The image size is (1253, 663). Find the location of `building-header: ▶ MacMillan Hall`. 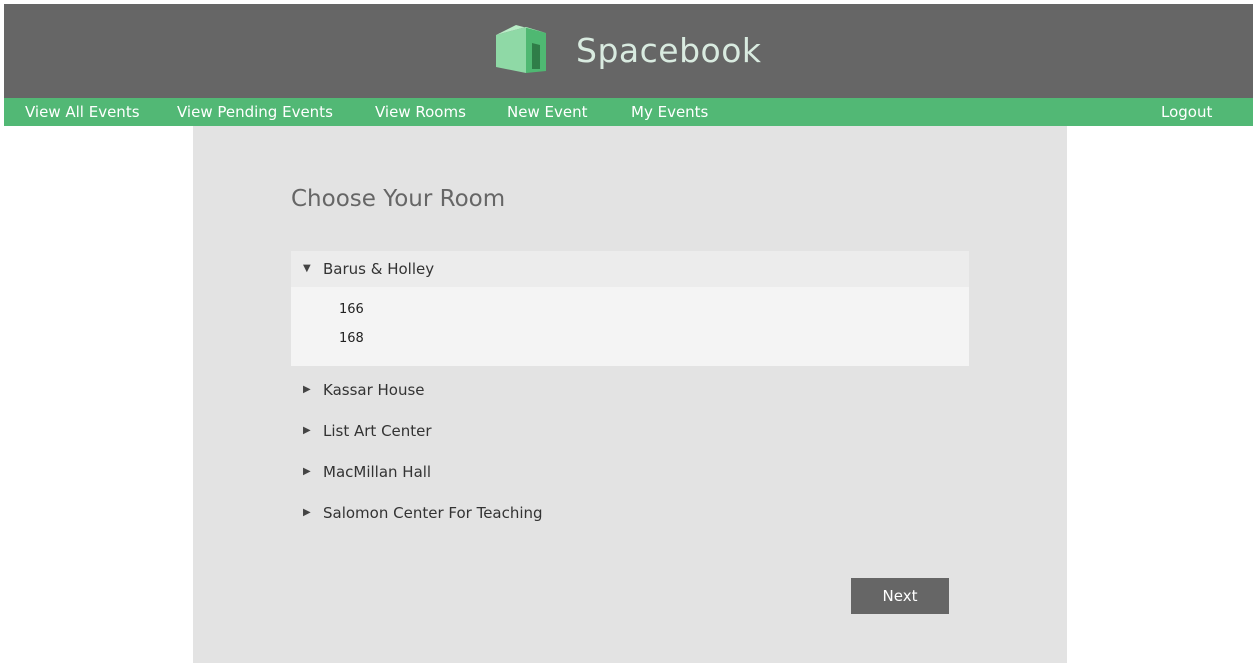

building-header: ▶ MacMillan Hall is located at coordinates (630, 472).